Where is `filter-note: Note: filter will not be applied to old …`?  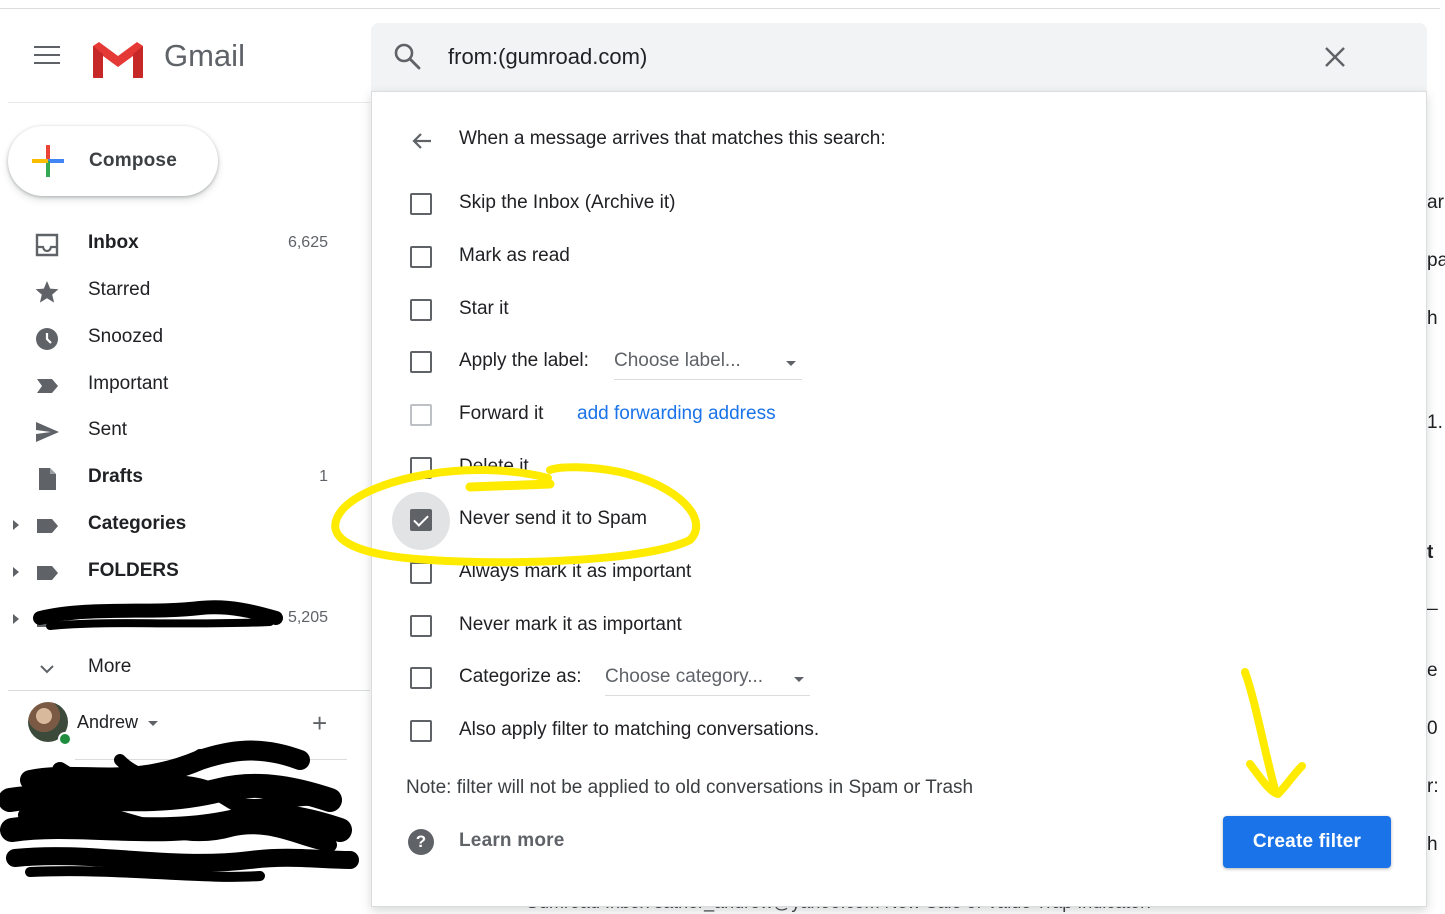
filter-note: Note: filter will not be applied to old … is located at coordinates (690, 787).